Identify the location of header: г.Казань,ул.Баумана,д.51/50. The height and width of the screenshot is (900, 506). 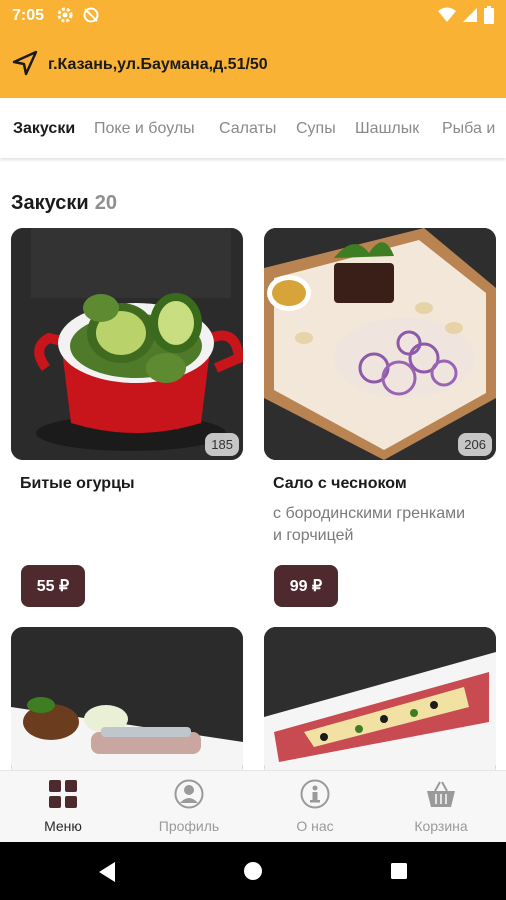
(253, 65).